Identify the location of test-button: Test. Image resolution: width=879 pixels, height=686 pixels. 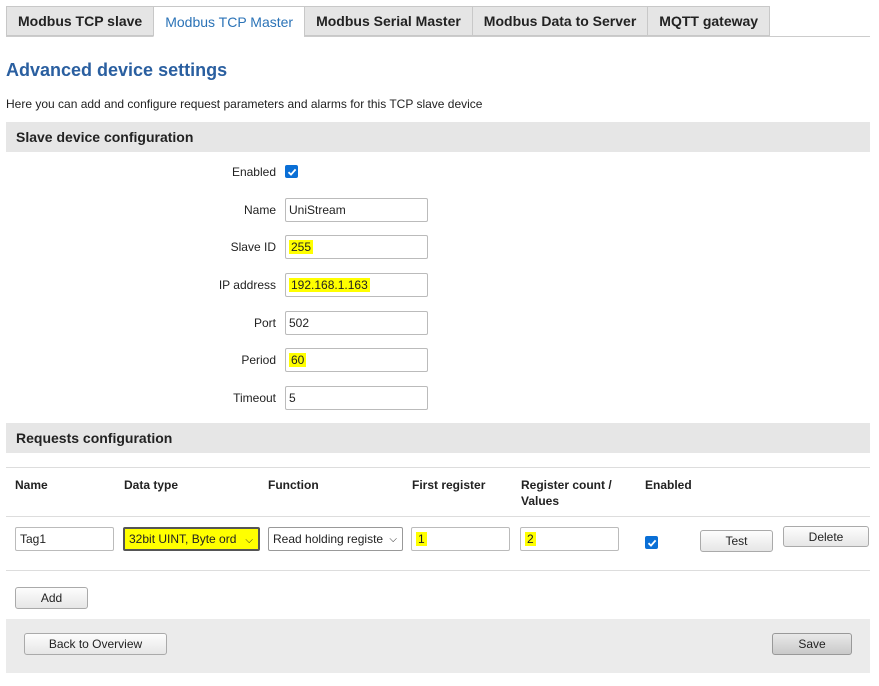
(736, 541).